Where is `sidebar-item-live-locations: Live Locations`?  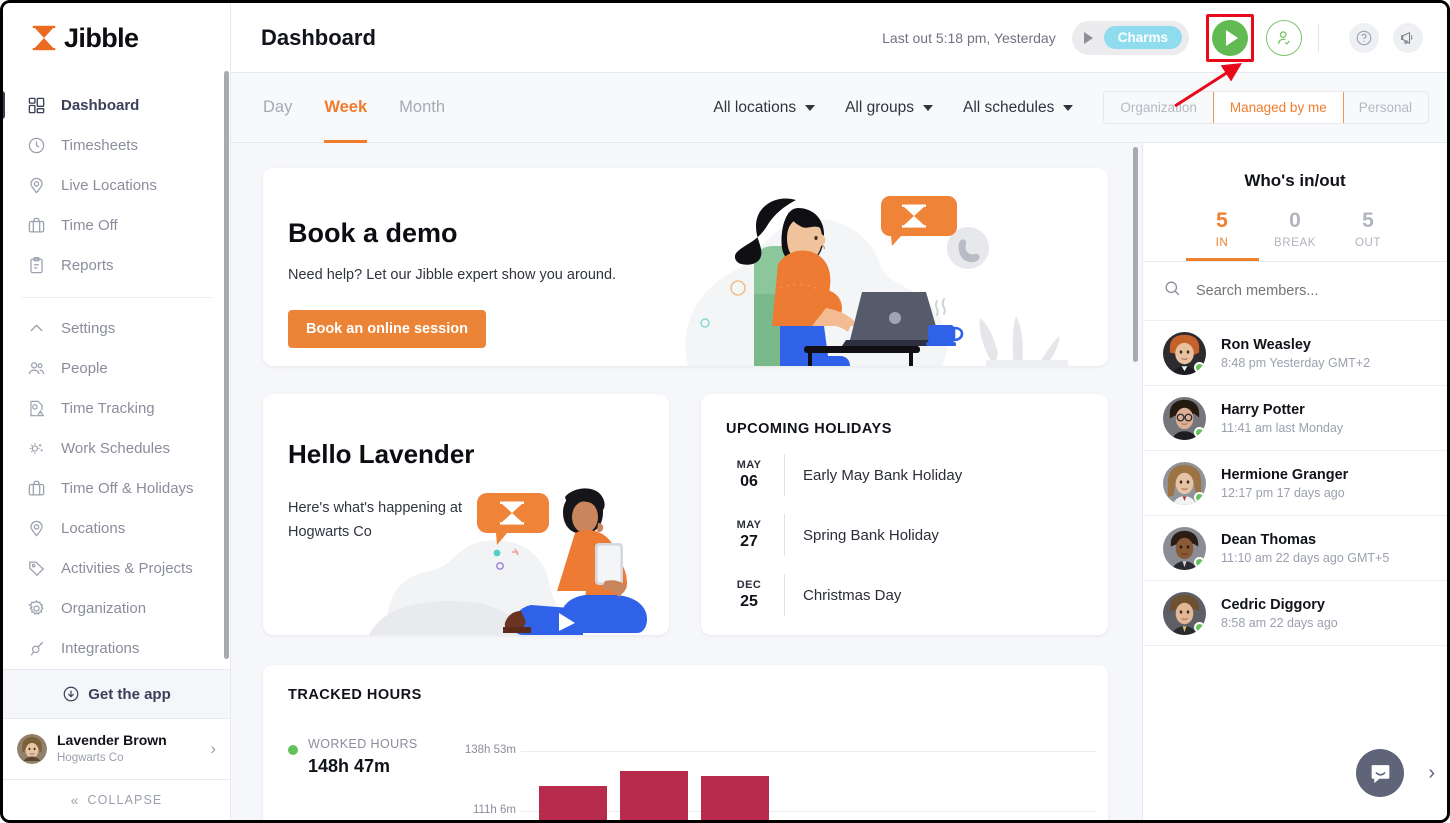 sidebar-item-live-locations: Live Locations is located at coordinates (116, 185).